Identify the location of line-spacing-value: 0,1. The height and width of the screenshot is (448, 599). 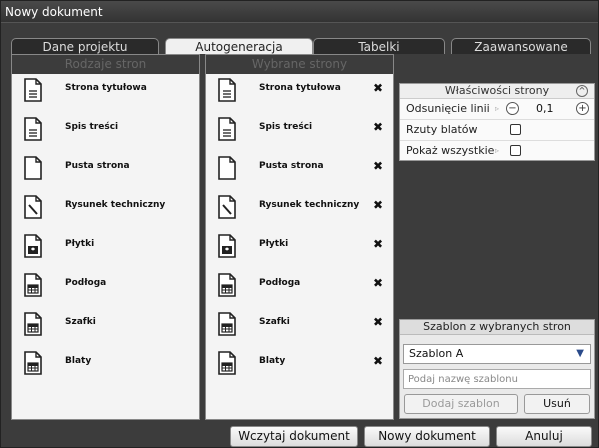
(545, 108).